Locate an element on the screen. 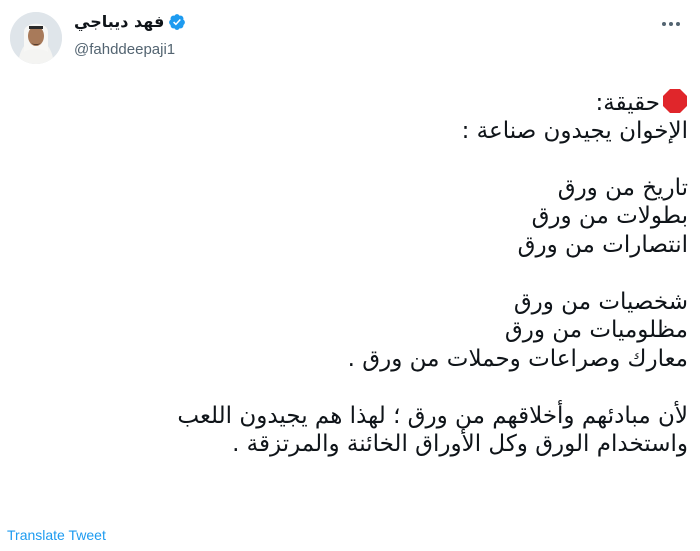 This screenshot has height=551, width=700. tweet-line-2: الإخوان يجيدون صناعة : is located at coordinates (574, 130).